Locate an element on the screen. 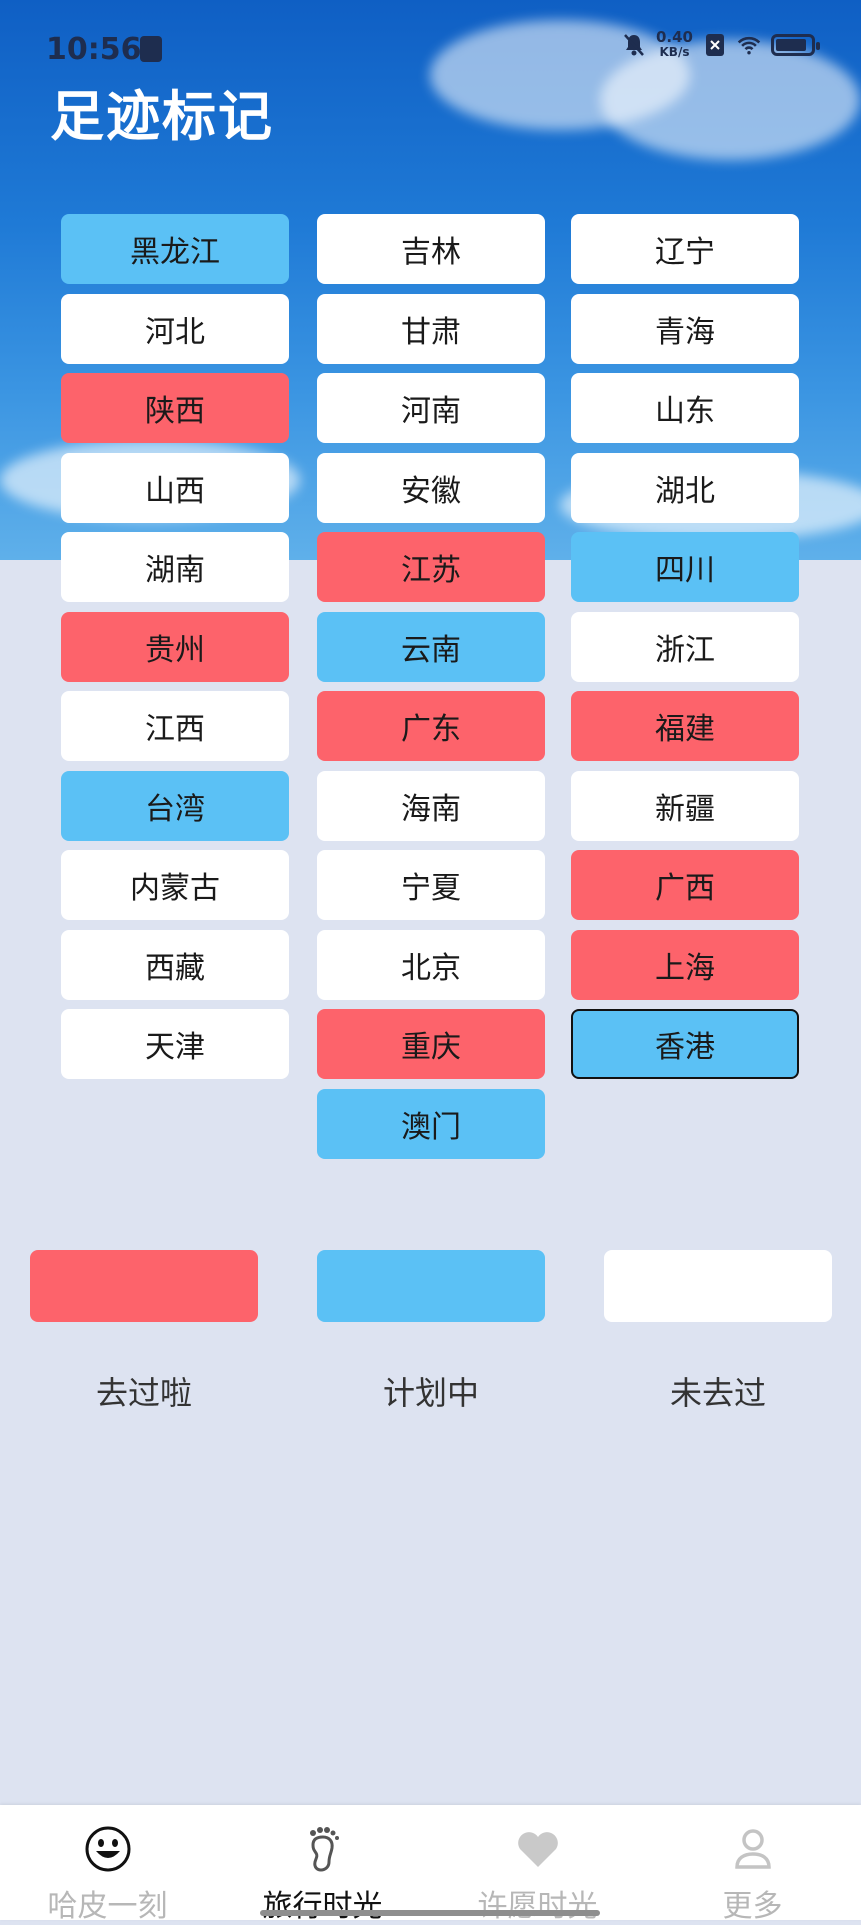 The image size is (861, 1925). nav-item-happy-moment: 哈皮一刻 is located at coordinates (107, 1864).